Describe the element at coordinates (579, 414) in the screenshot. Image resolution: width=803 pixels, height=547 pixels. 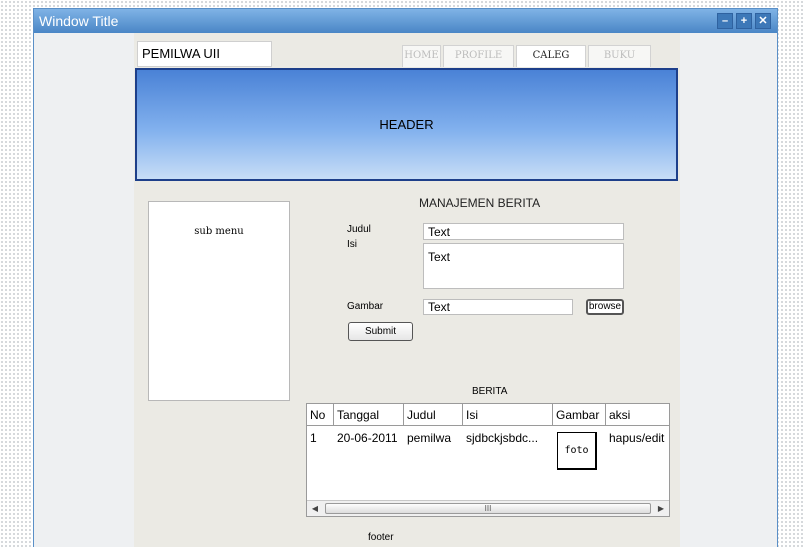
I see `column-header-gambar: Gambar` at that location.